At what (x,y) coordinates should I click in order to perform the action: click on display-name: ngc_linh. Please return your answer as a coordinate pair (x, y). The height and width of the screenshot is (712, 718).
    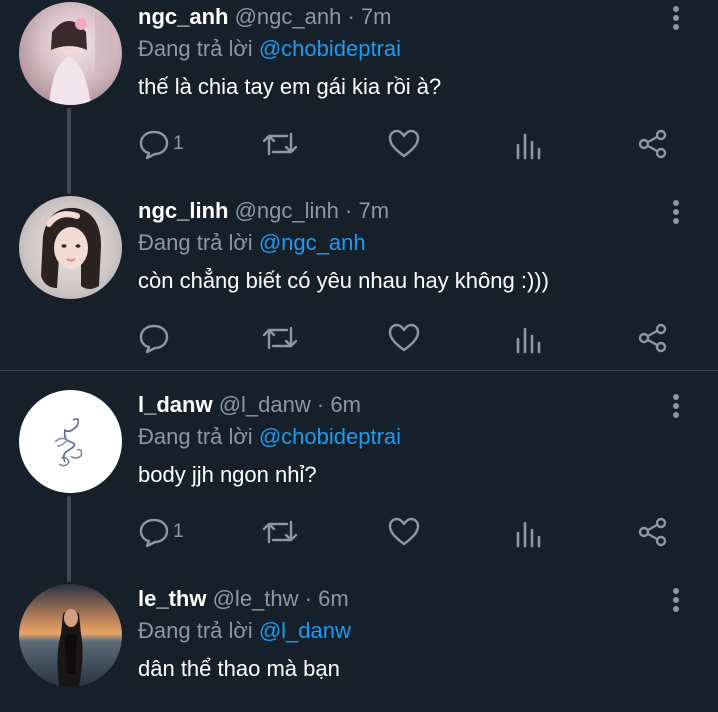
    Looking at the image, I should click on (183, 210).